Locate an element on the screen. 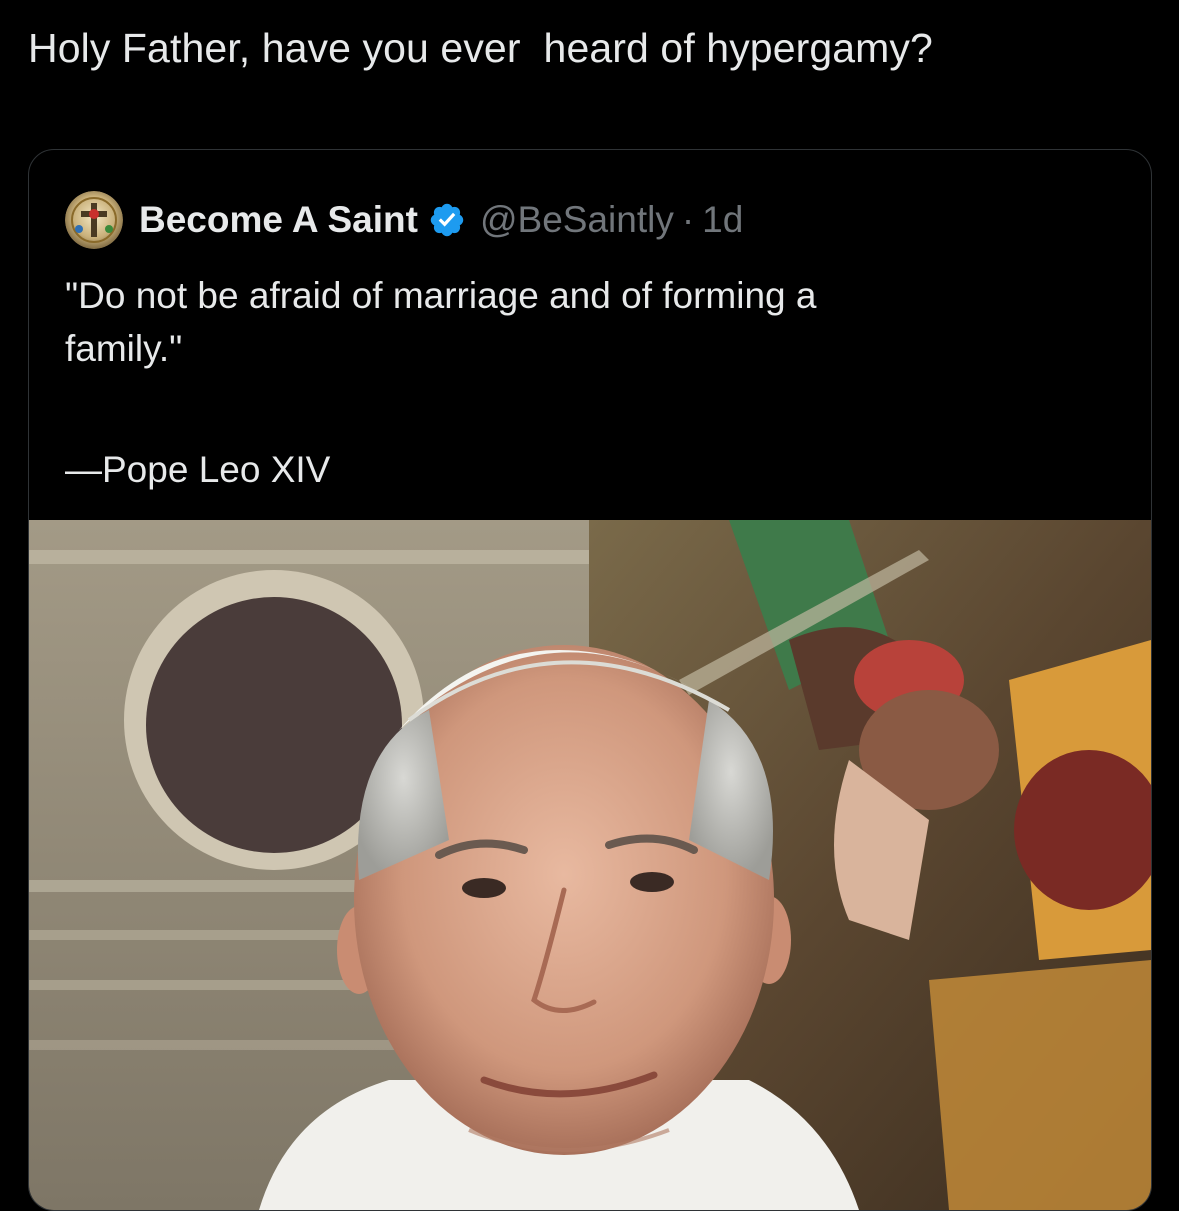 The height and width of the screenshot is (1211, 1179). quoted-author-name: Become A Saint is located at coordinates (278, 220).